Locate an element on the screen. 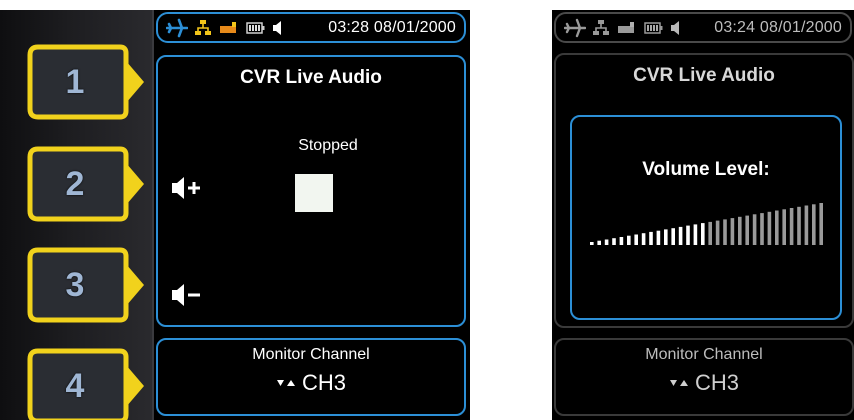 The height and width of the screenshot is (420, 854). volume-up-icon is located at coordinates (187, 190).